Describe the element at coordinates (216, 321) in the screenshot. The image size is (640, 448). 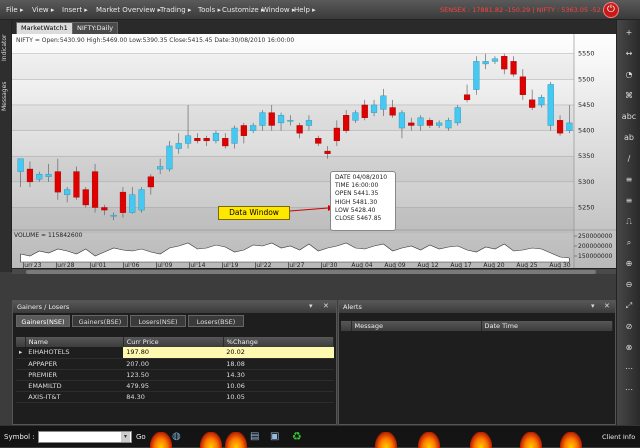
I see `tab-losers-bse: Losers(BSE)` at that location.